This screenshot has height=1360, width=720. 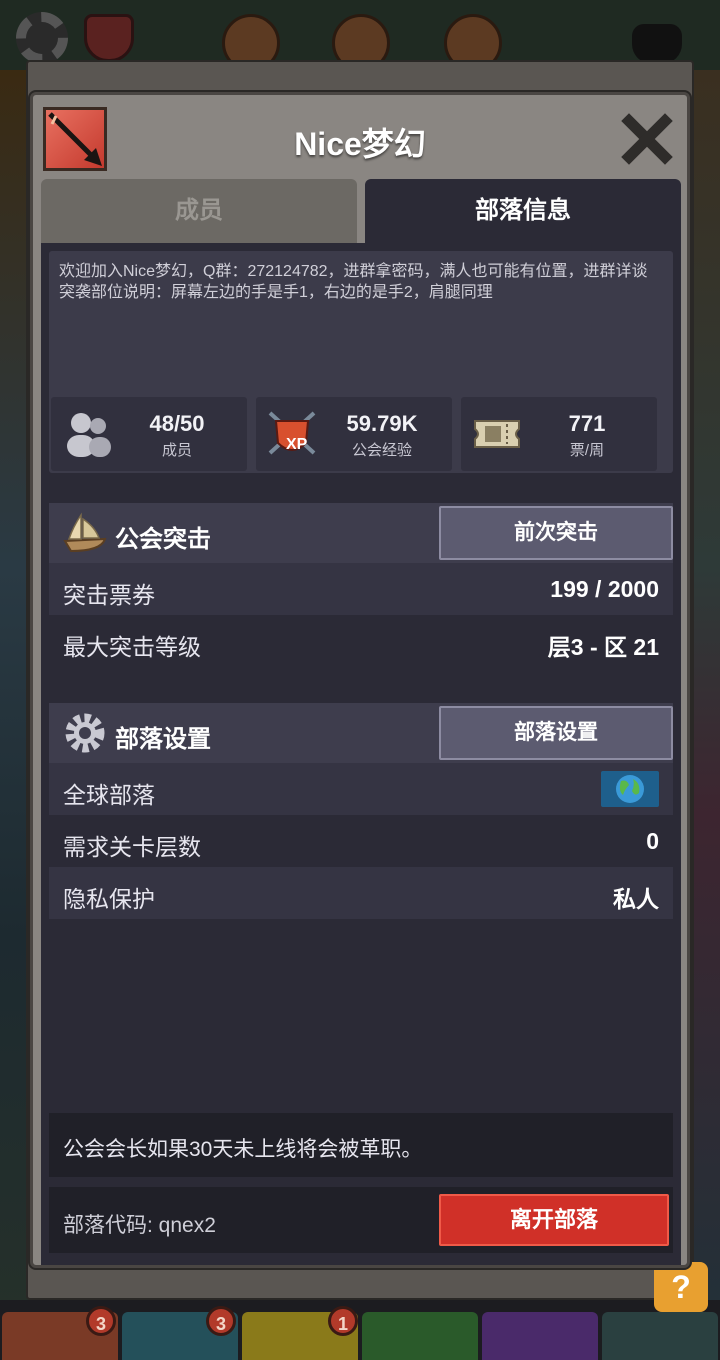 What do you see at coordinates (587, 423) in the screenshot?
I see `stat-value: 771` at bounding box center [587, 423].